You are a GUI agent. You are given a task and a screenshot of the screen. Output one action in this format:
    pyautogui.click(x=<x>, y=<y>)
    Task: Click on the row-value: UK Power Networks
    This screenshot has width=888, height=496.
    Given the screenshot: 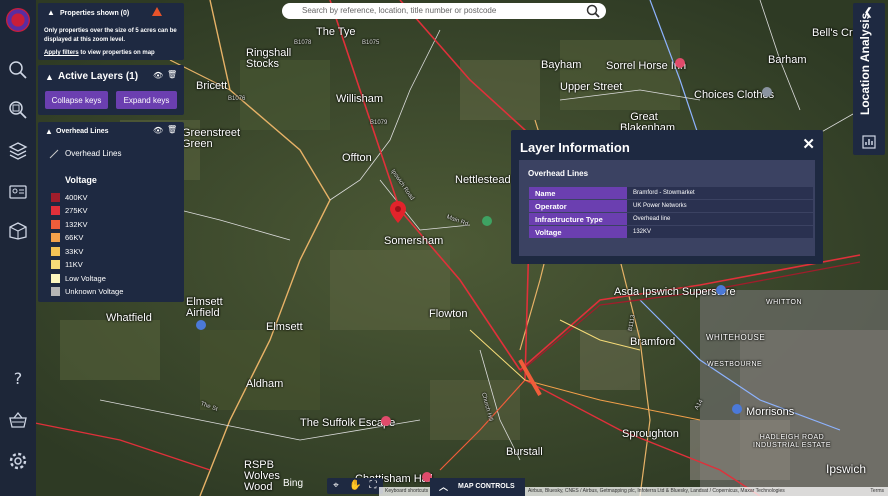 What is the action you would take?
    pyautogui.click(x=720, y=206)
    